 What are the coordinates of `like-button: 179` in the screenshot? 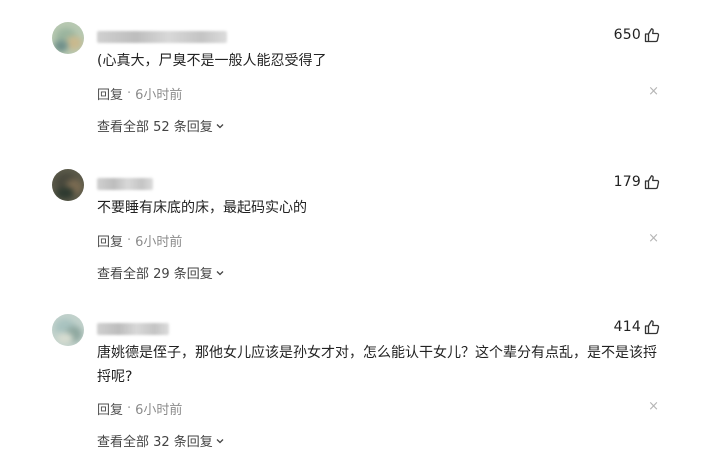 It's located at (637, 182).